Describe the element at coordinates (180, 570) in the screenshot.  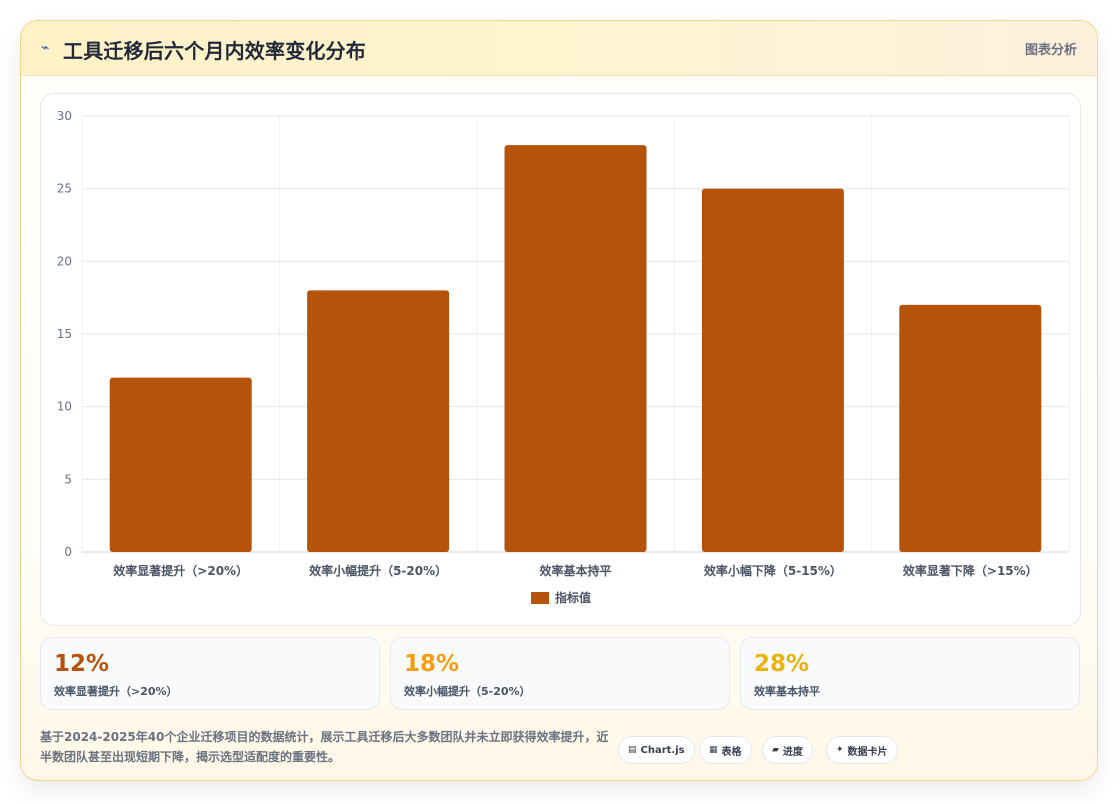
I see `x-tick-label: 效率显著提升（>20%）` at that location.